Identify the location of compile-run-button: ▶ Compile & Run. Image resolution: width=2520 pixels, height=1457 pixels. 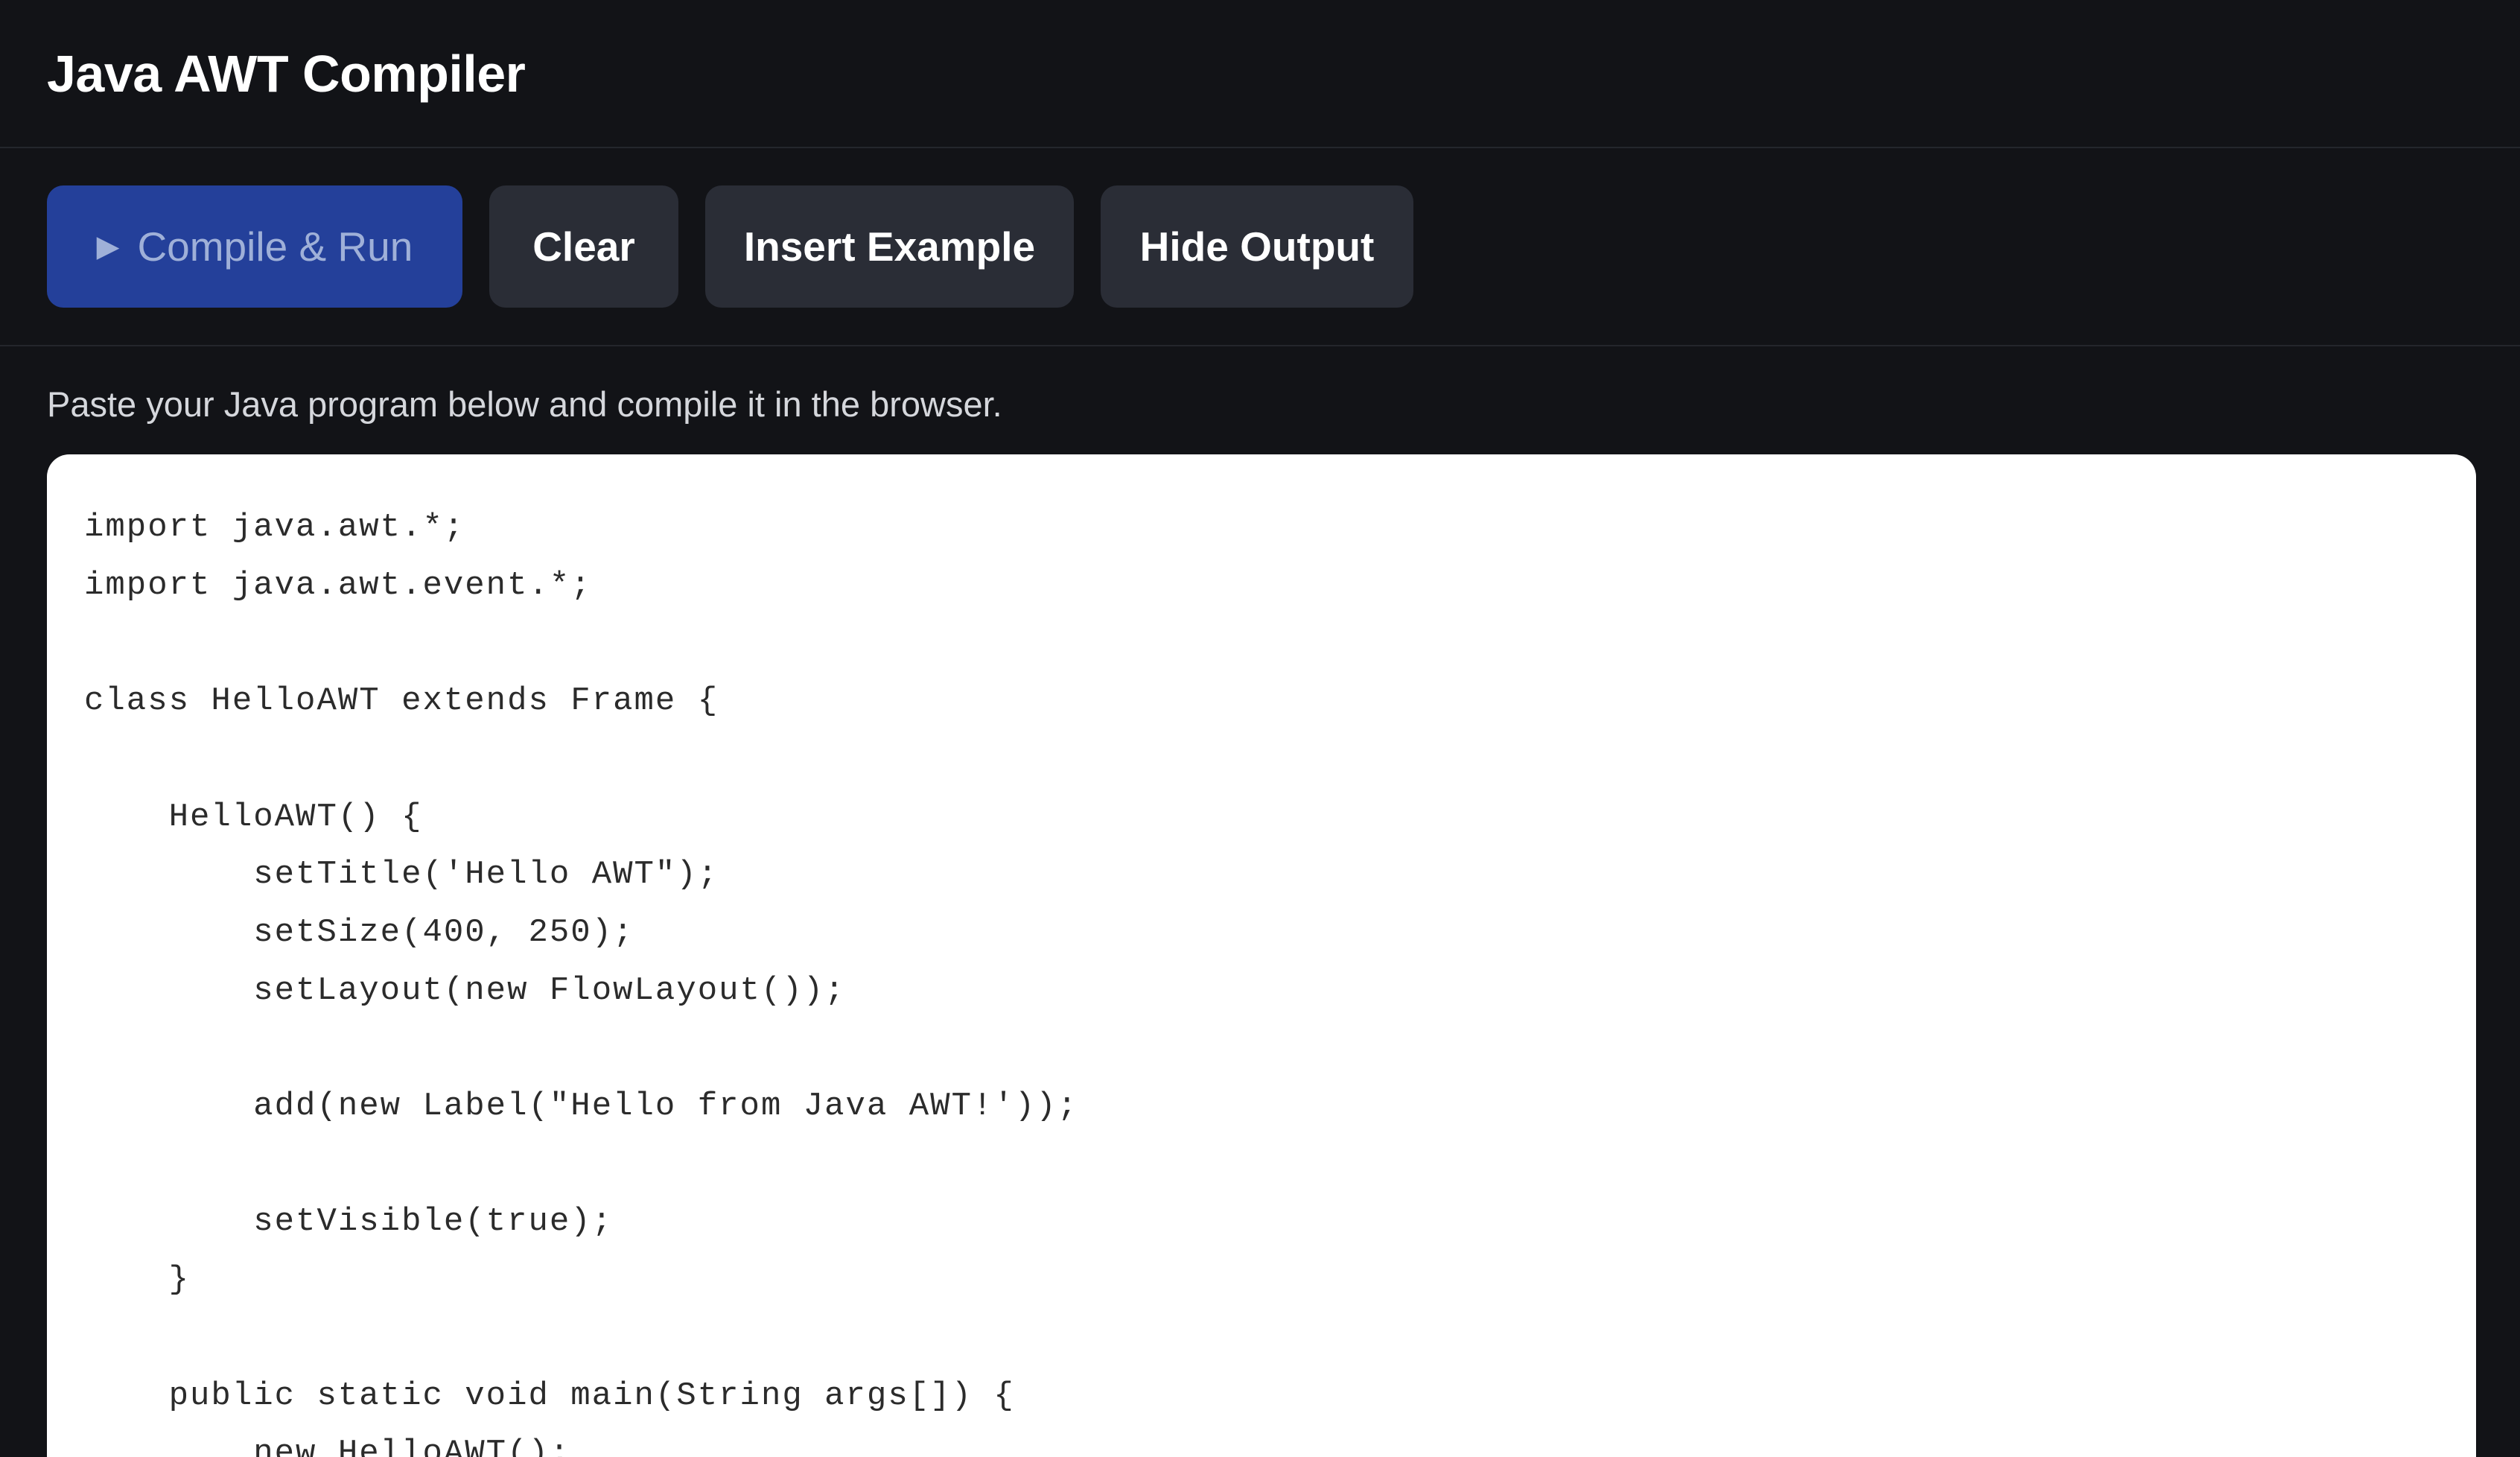
(254, 246).